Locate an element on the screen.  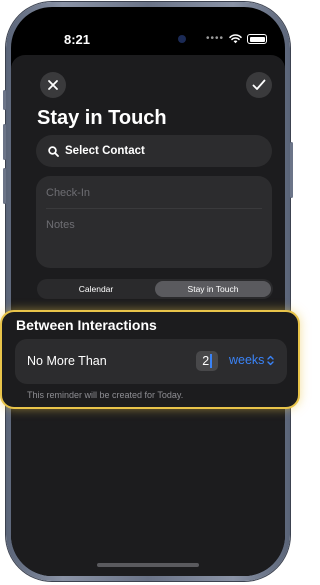
checkmark-icon is located at coordinates (259, 84).